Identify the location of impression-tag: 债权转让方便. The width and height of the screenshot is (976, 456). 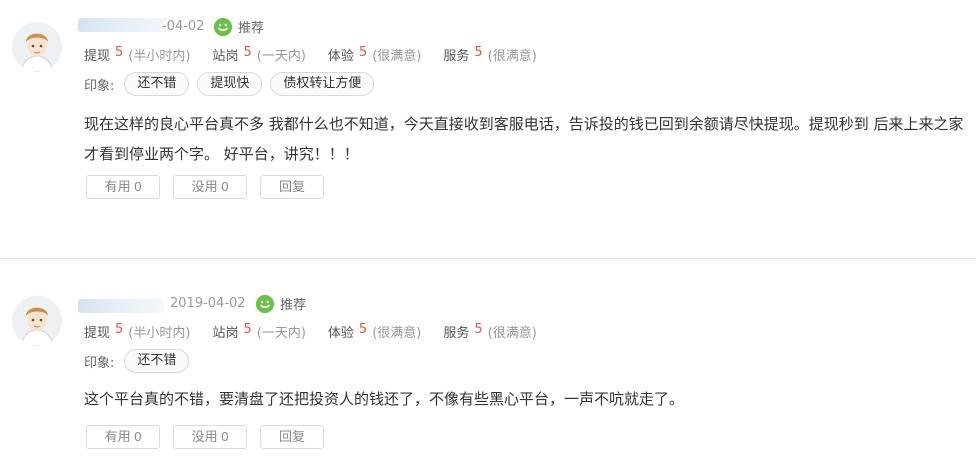
(322, 84).